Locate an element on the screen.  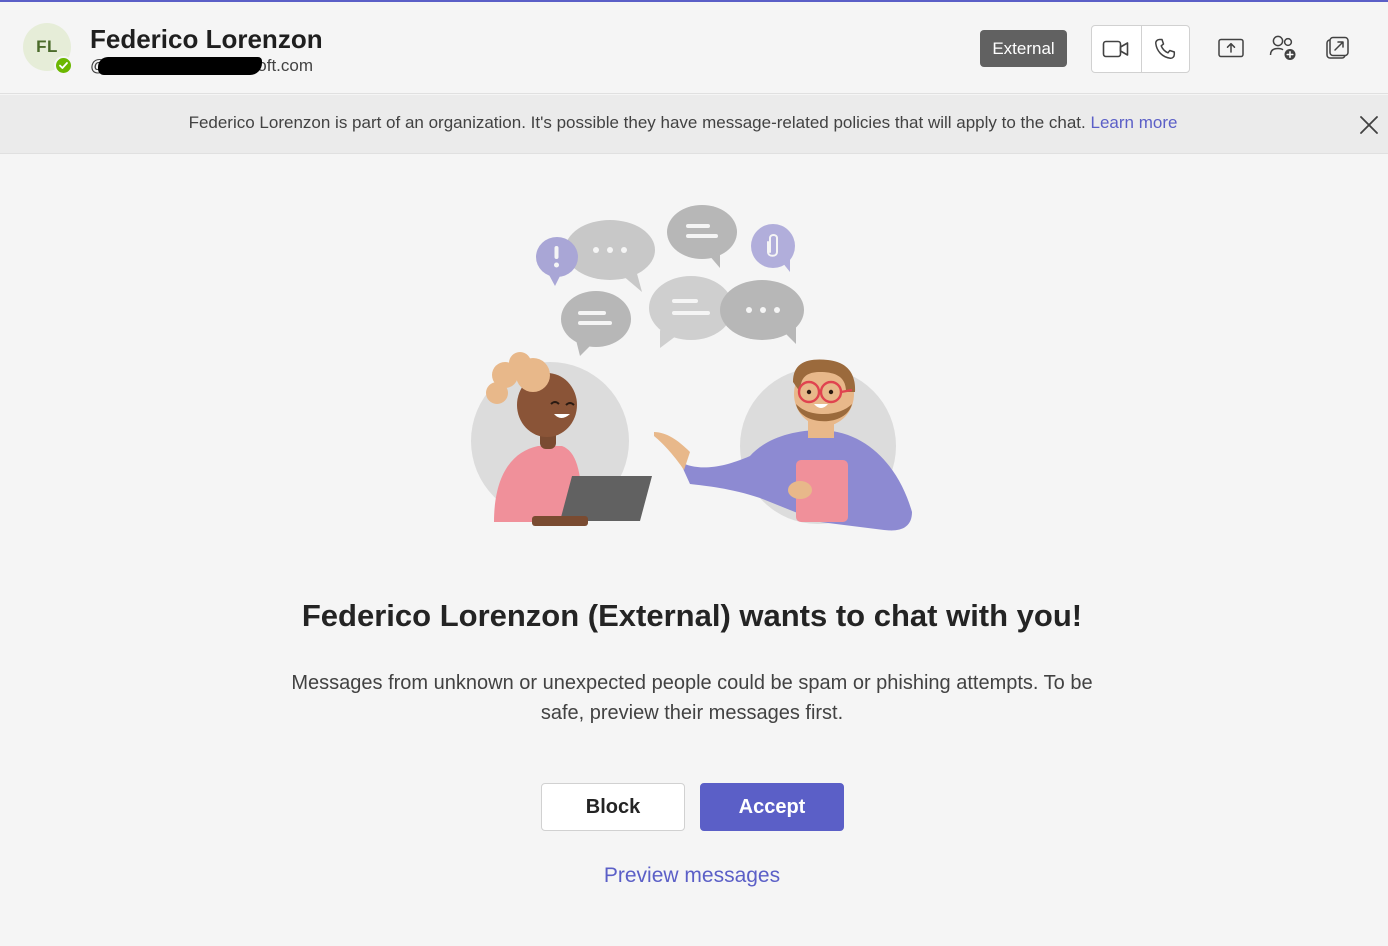
add-people-icon is located at coordinates (1282, 47).